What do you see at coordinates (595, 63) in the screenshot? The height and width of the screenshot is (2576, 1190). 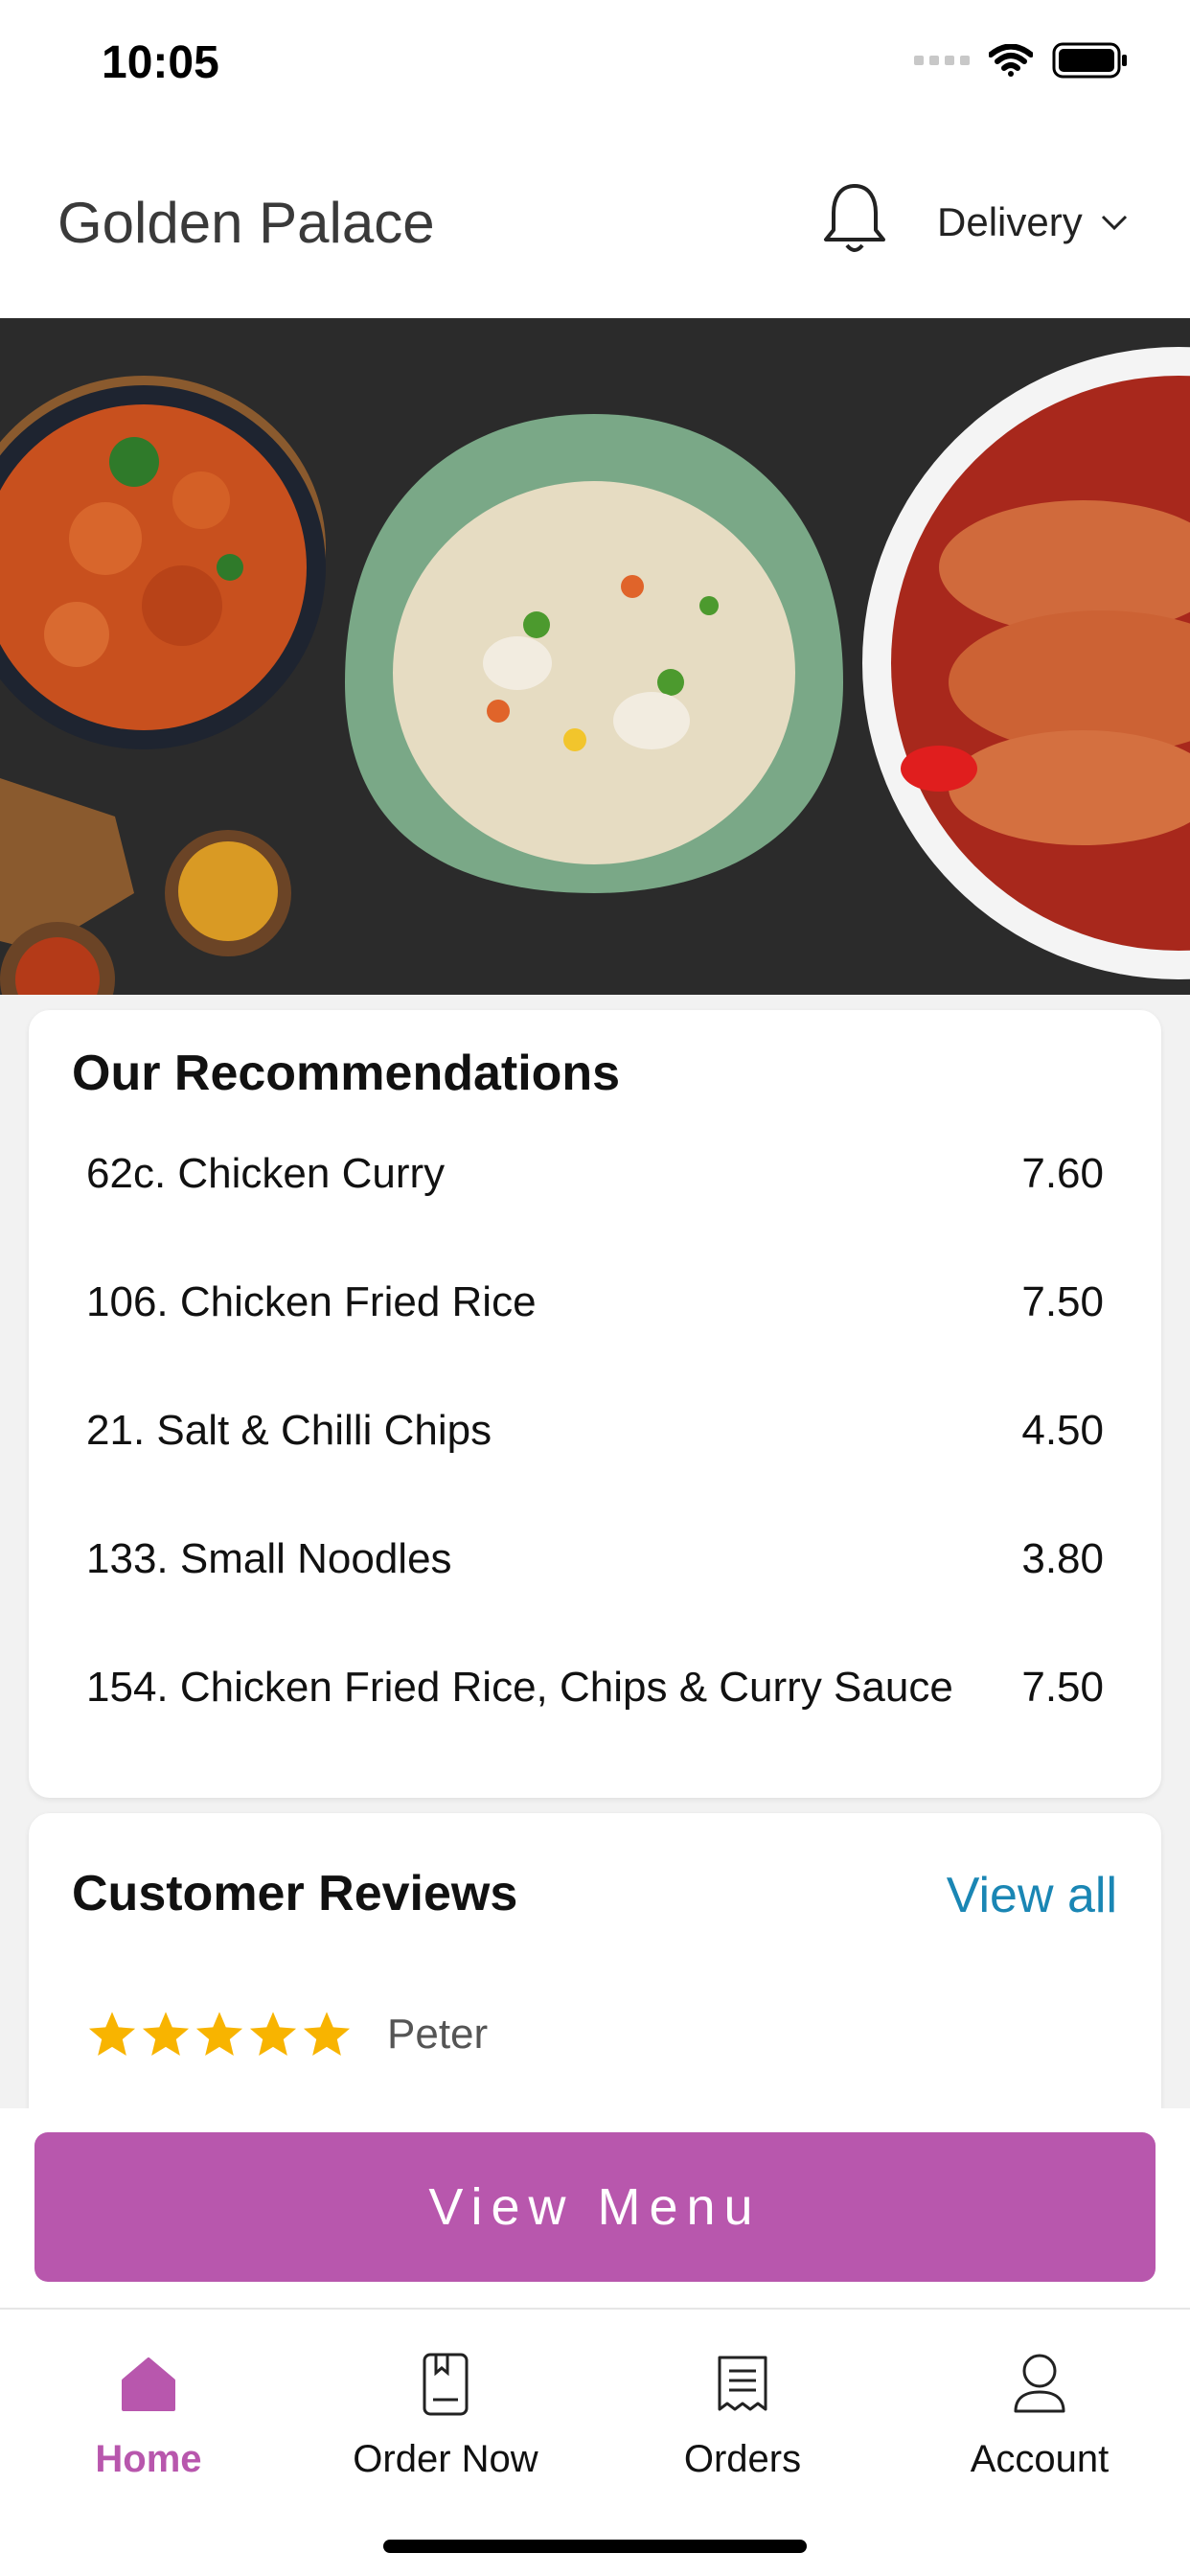 I see `status-bar: 10:05` at bounding box center [595, 63].